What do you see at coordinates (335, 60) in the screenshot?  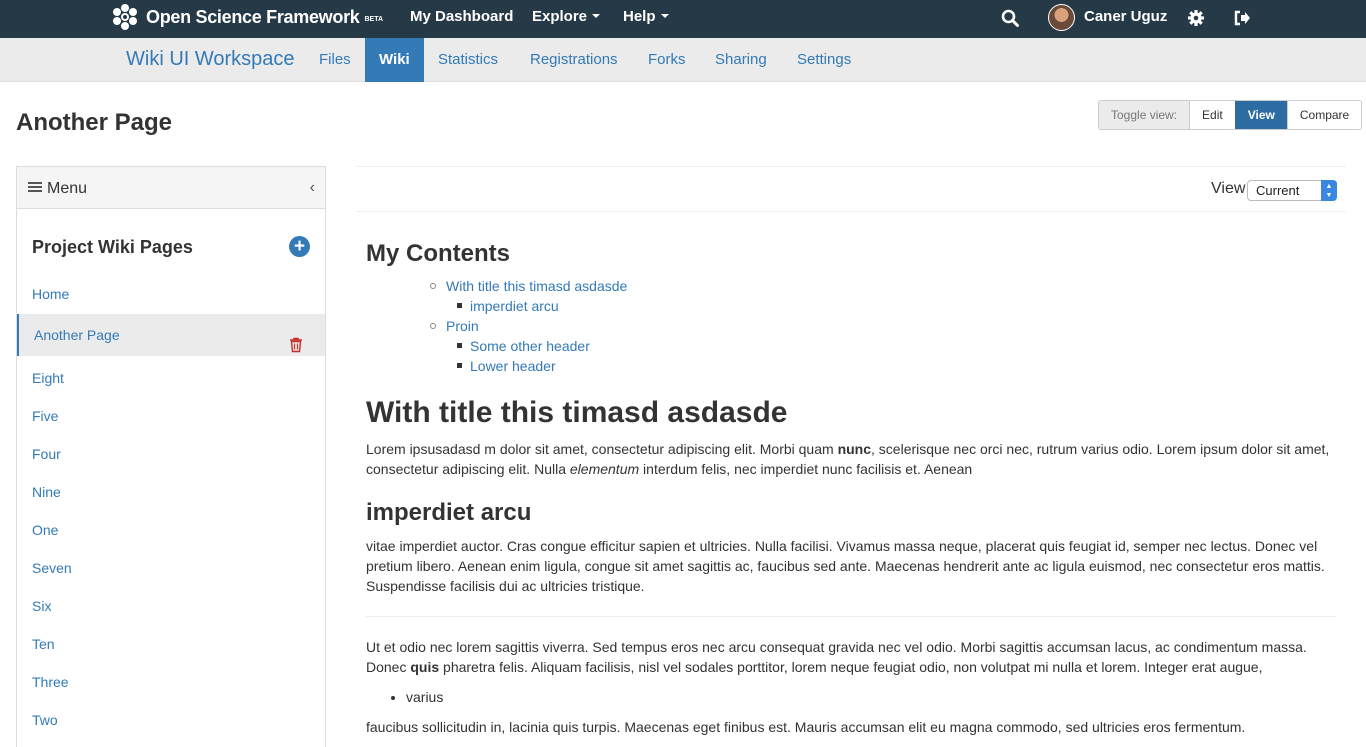 I see `tab-files: Files` at bounding box center [335, 60].